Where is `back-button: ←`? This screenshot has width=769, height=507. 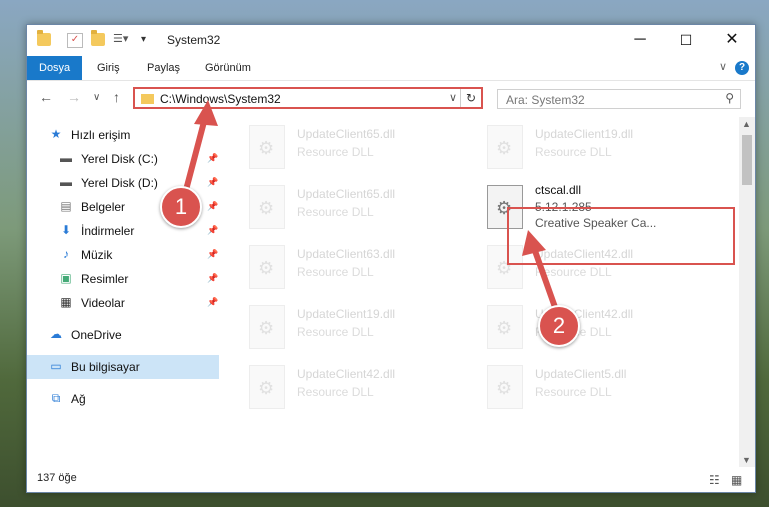
back-button: ← is located at coordinates (46, 97).